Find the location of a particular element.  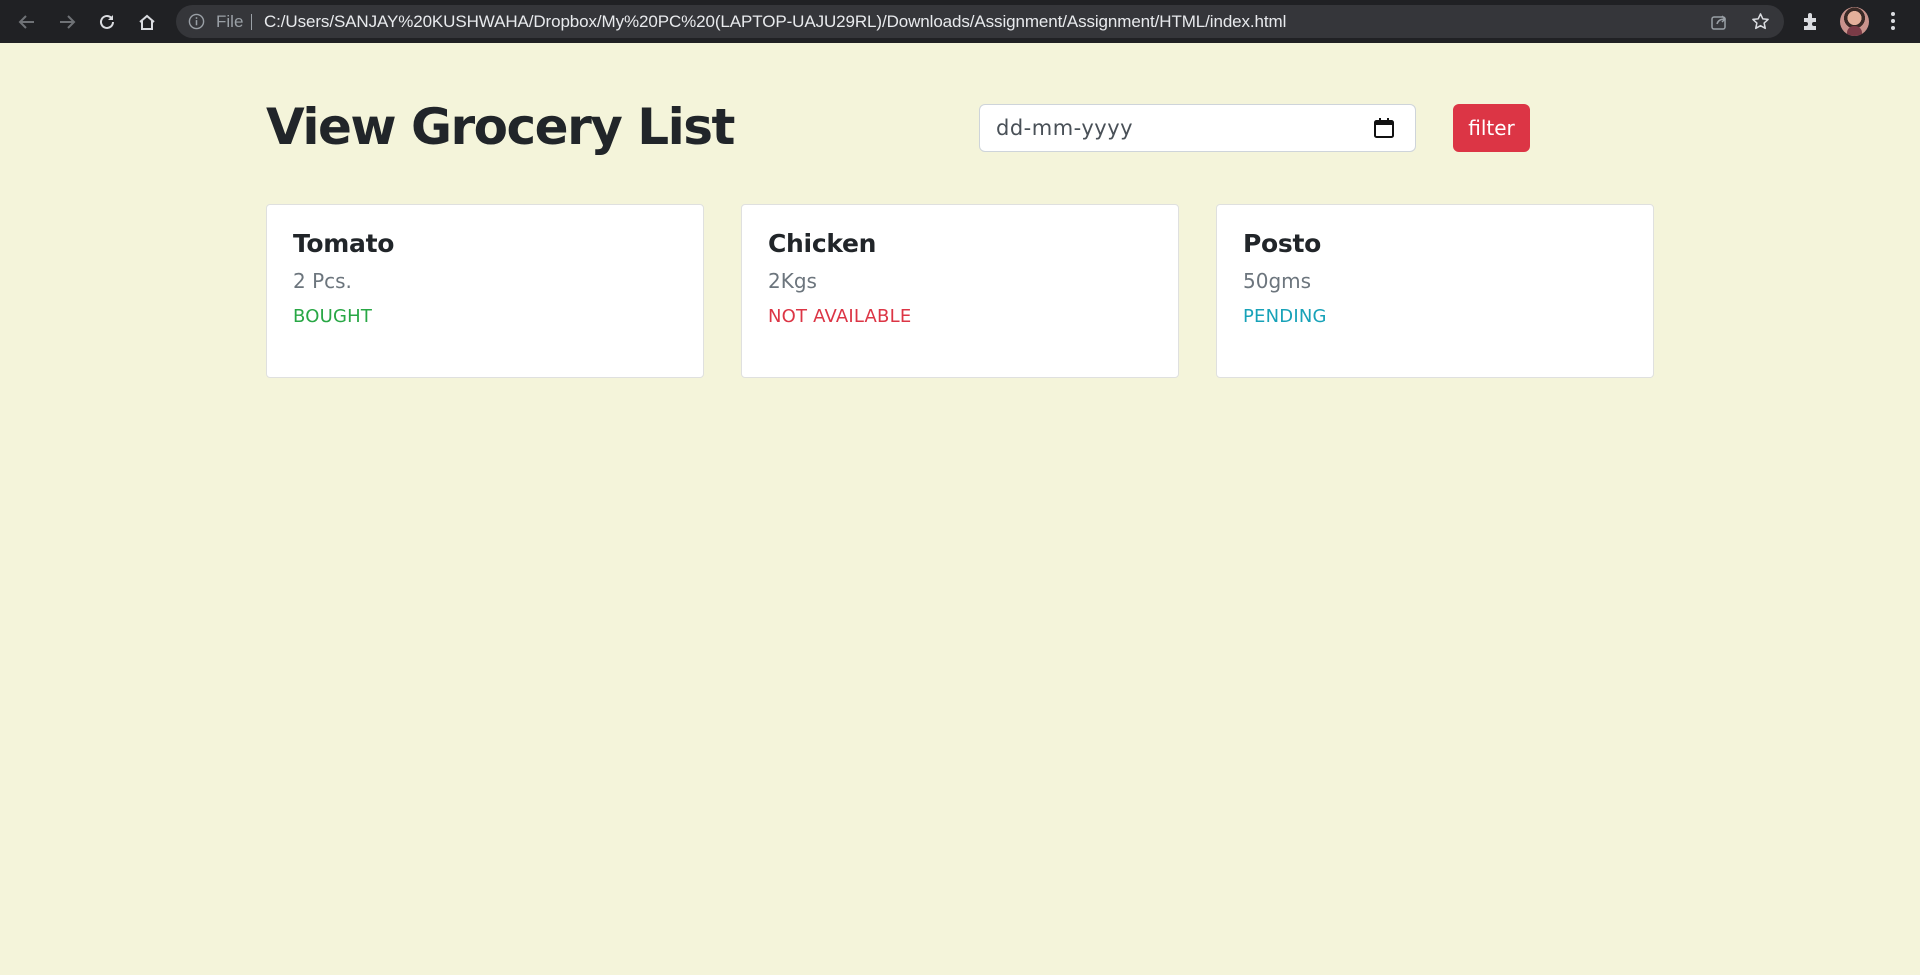

grocery-card: Tomato 2 Pcs. BOUGHT is located at coordinates (485, 291).